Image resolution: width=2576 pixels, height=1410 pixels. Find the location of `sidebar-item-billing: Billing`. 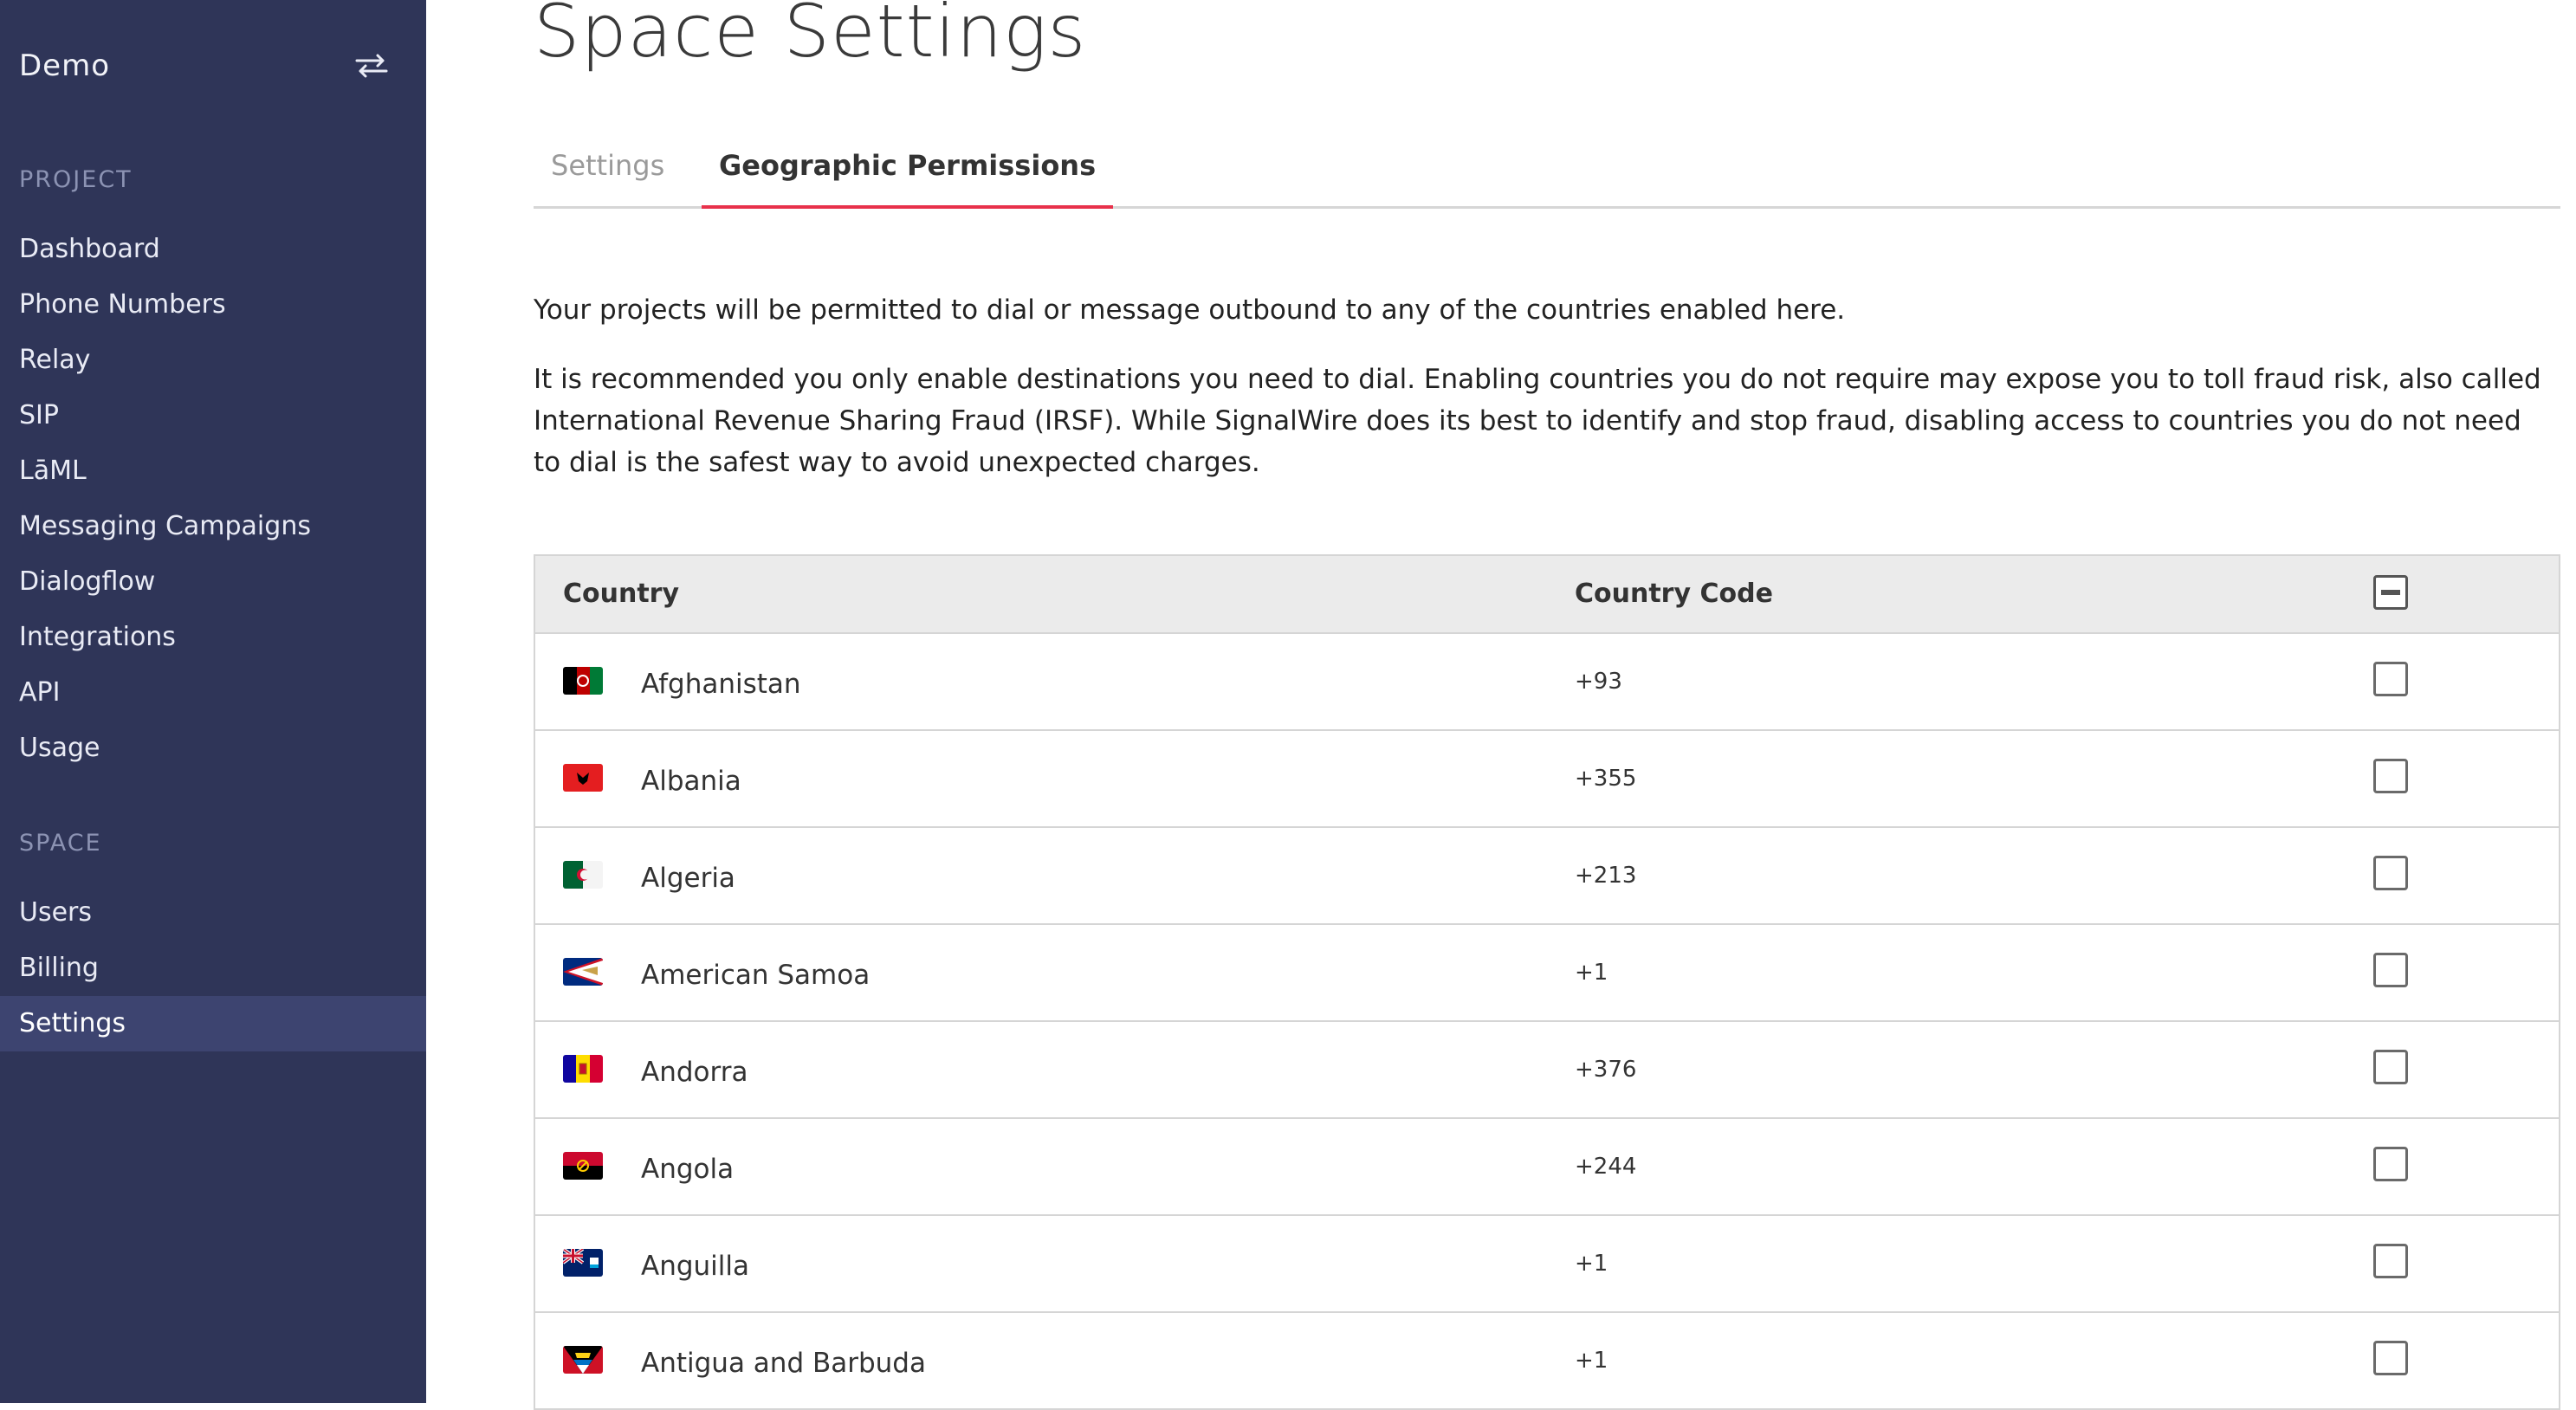

sidebar-item-billing: Billing is located at coordinates (213, 968).